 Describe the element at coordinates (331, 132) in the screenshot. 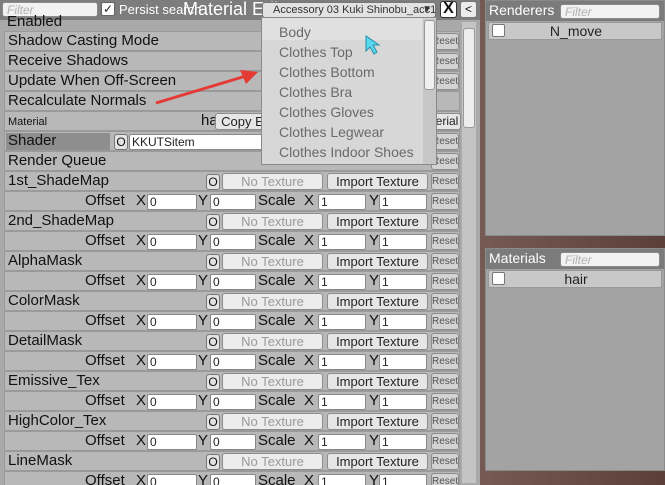

I see `menu-item-clothes-legwear: Clothes Legwear` at that location.